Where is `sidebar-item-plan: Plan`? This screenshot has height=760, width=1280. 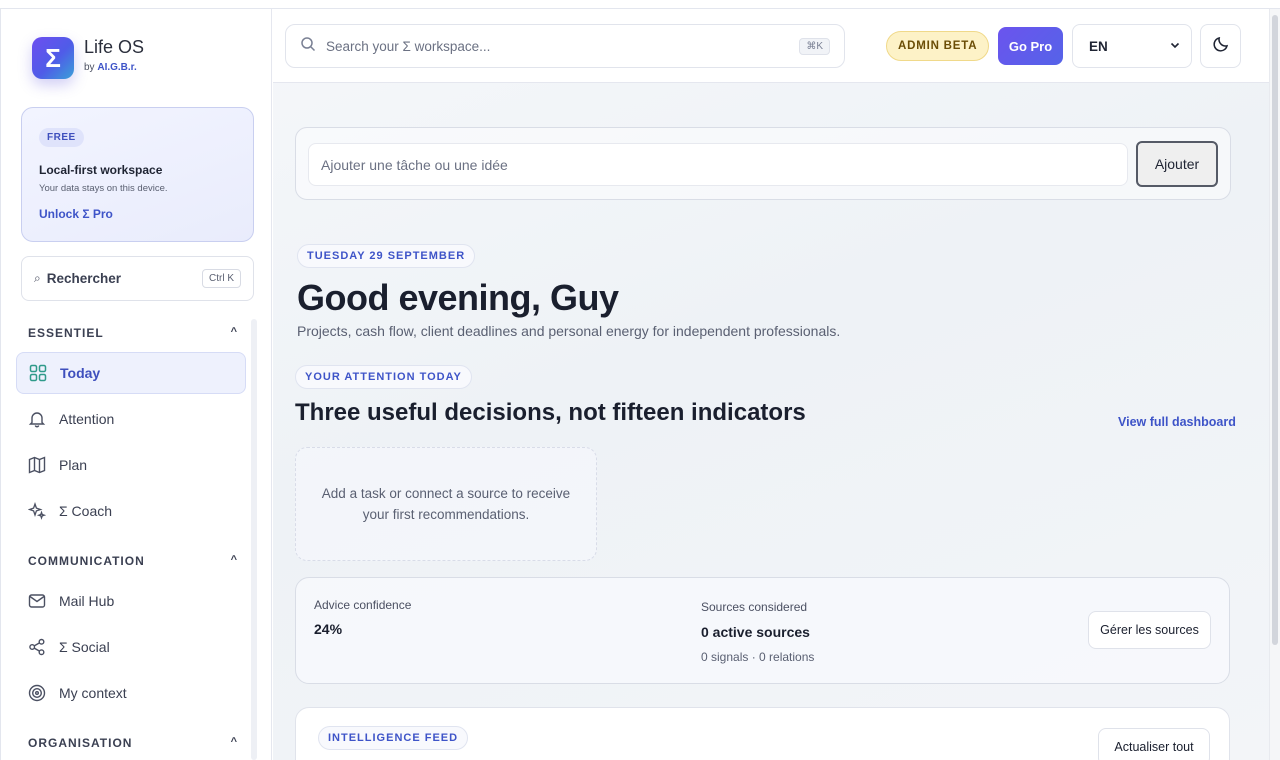
sidebar-item-plan: Plan is located at coordinates (131, 465).